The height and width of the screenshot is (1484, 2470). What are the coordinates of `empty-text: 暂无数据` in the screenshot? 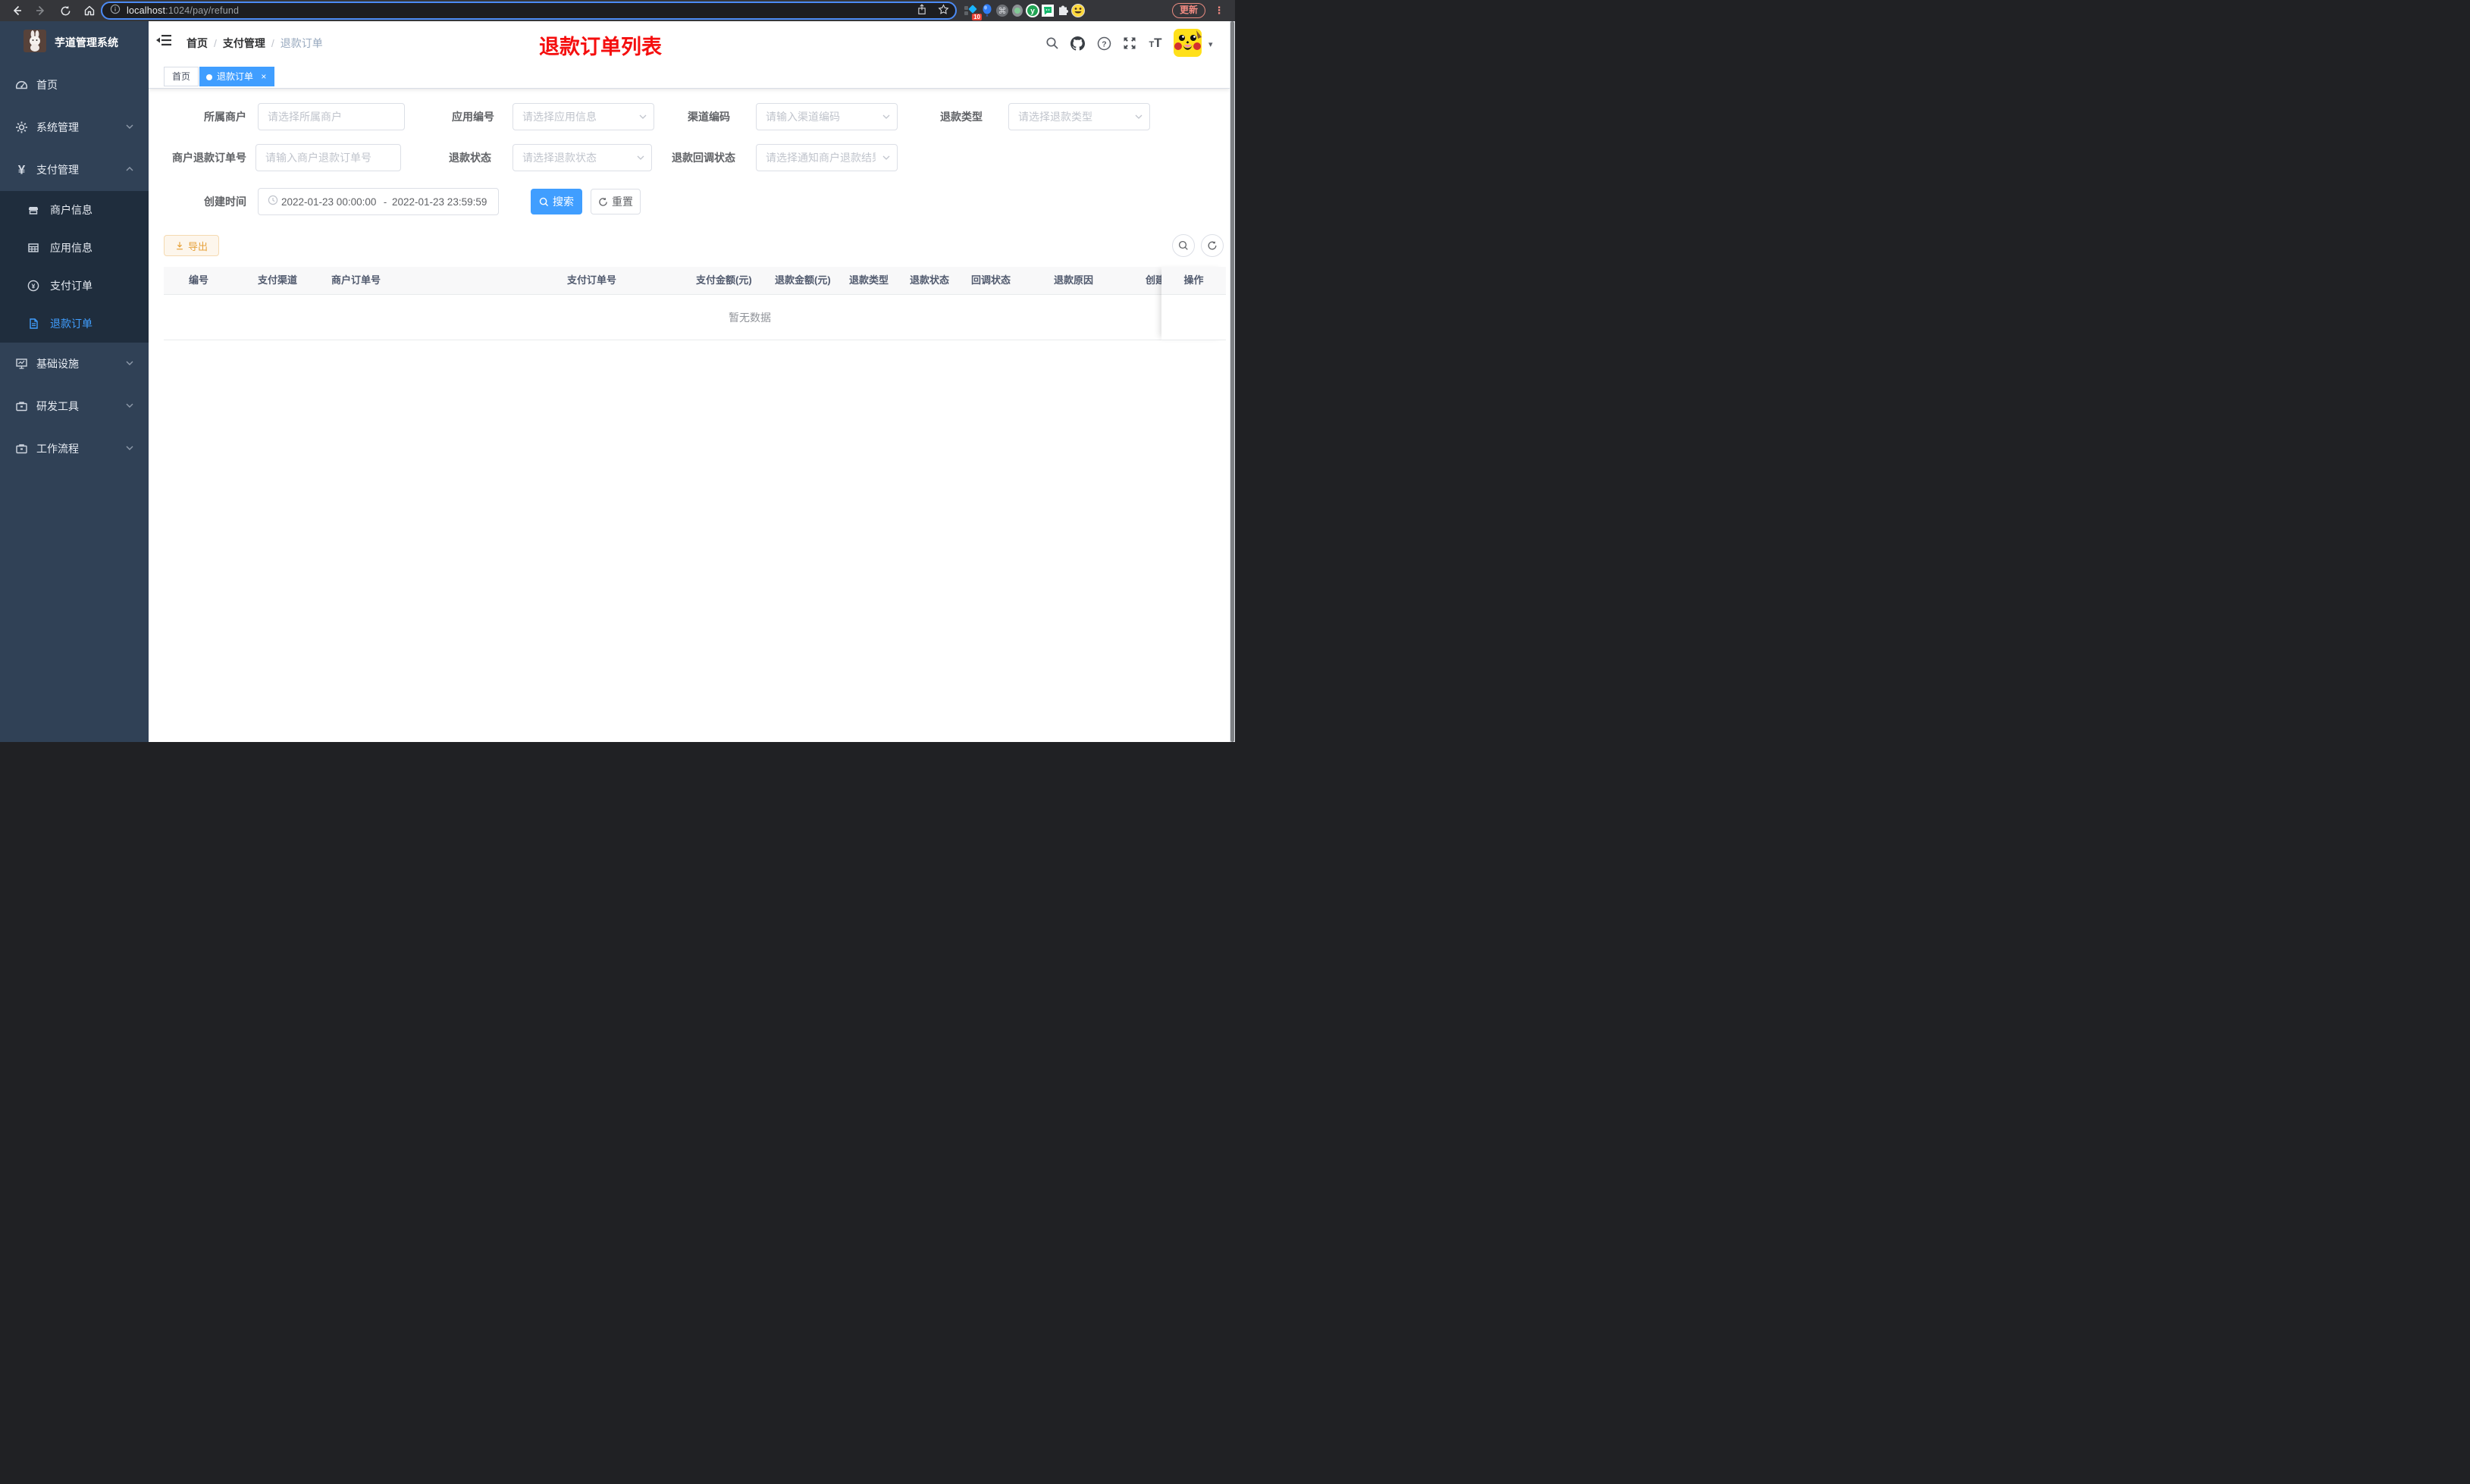 It's located at (750, 318).